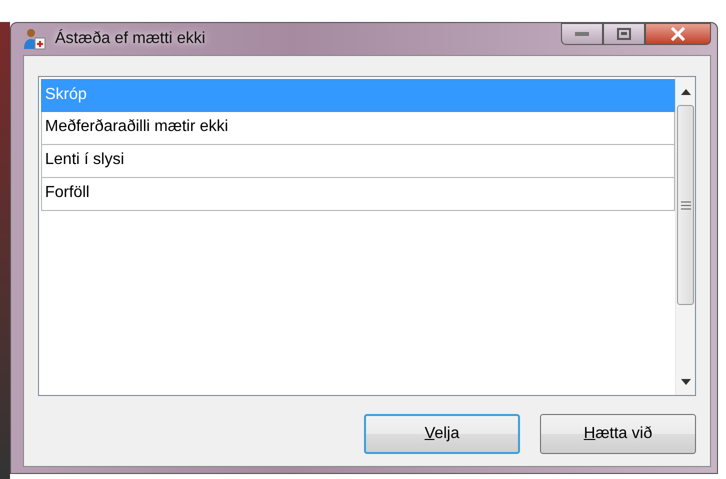 This screenshot has height=479, width=726. What do you see at coordinates (358, 194) in the screenshot?
I see `list-item: Forföll` at bounding box center [358, 194].